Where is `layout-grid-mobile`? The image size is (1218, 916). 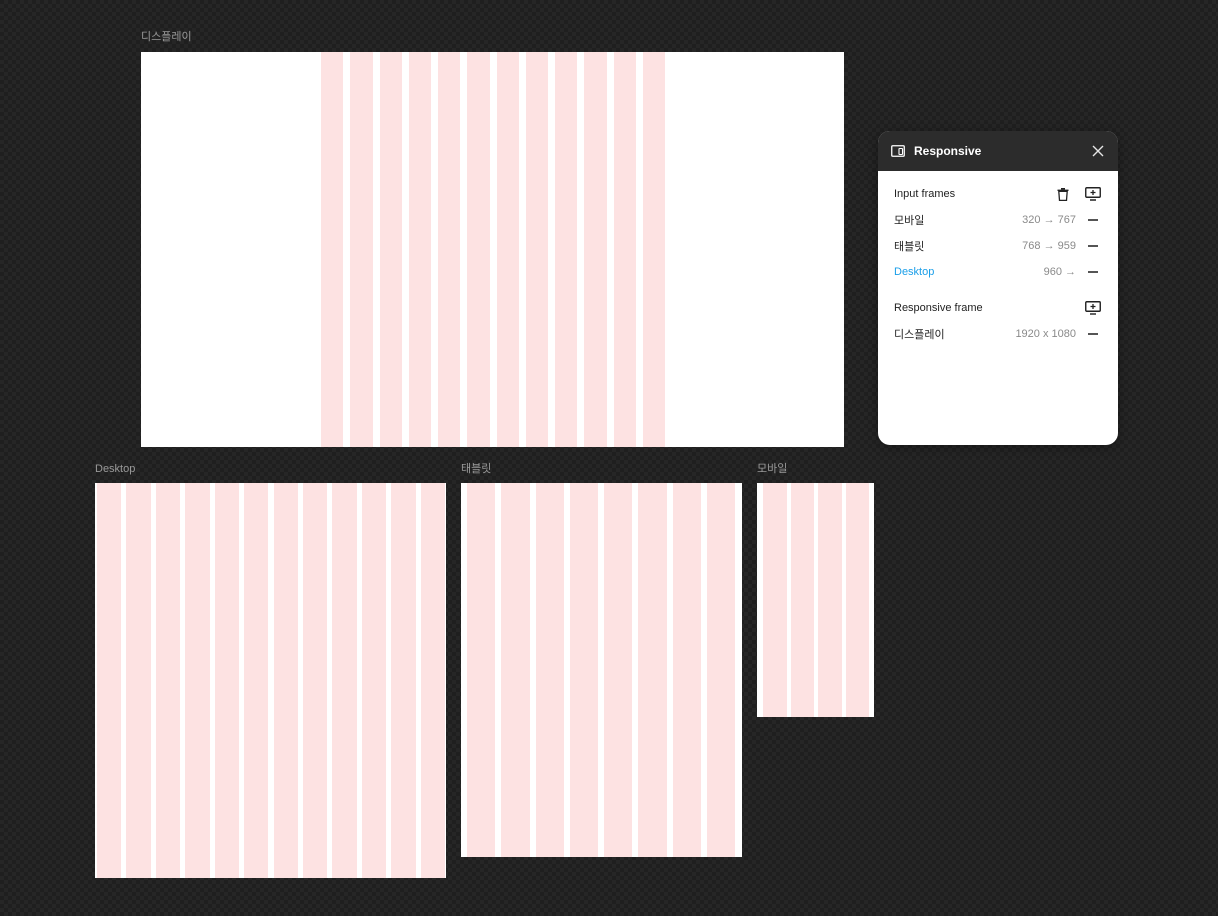 layout-grid-mobile is located at coordinates (816, 600).